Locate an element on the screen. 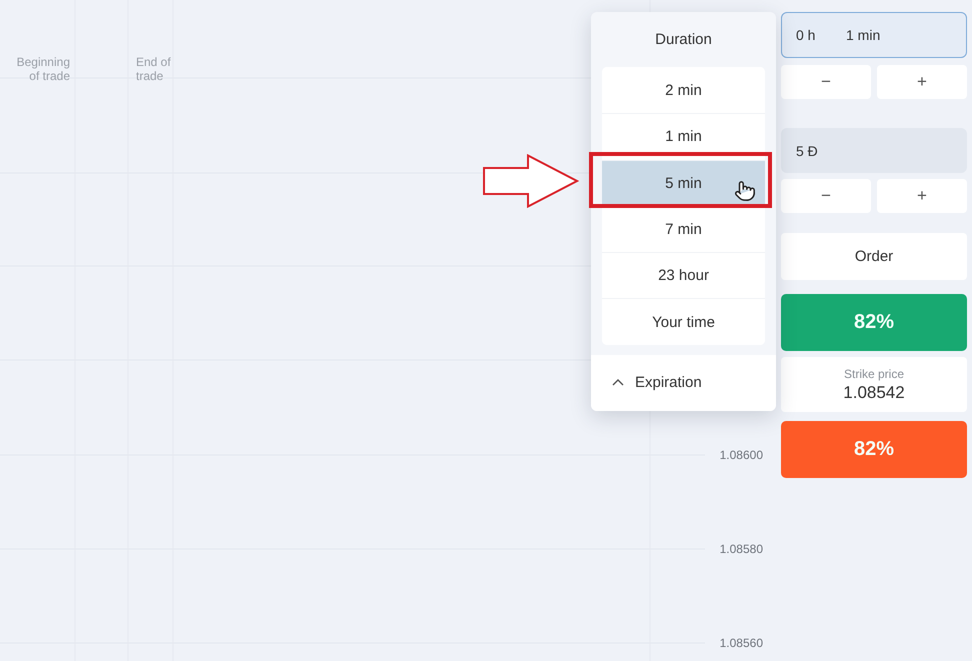 The image size is (972, 661). right-arrow-icon is located at coordinates (531, 181).